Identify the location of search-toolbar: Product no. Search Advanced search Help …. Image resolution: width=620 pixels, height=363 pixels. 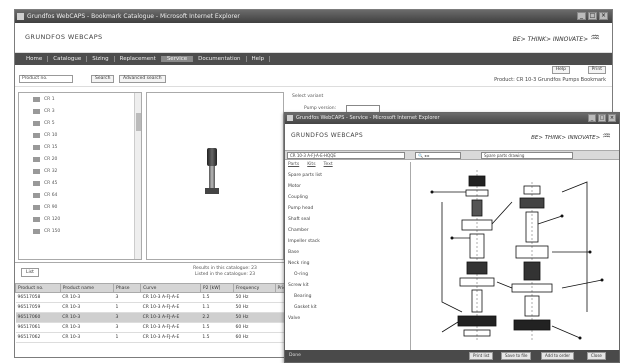
(313, 76).